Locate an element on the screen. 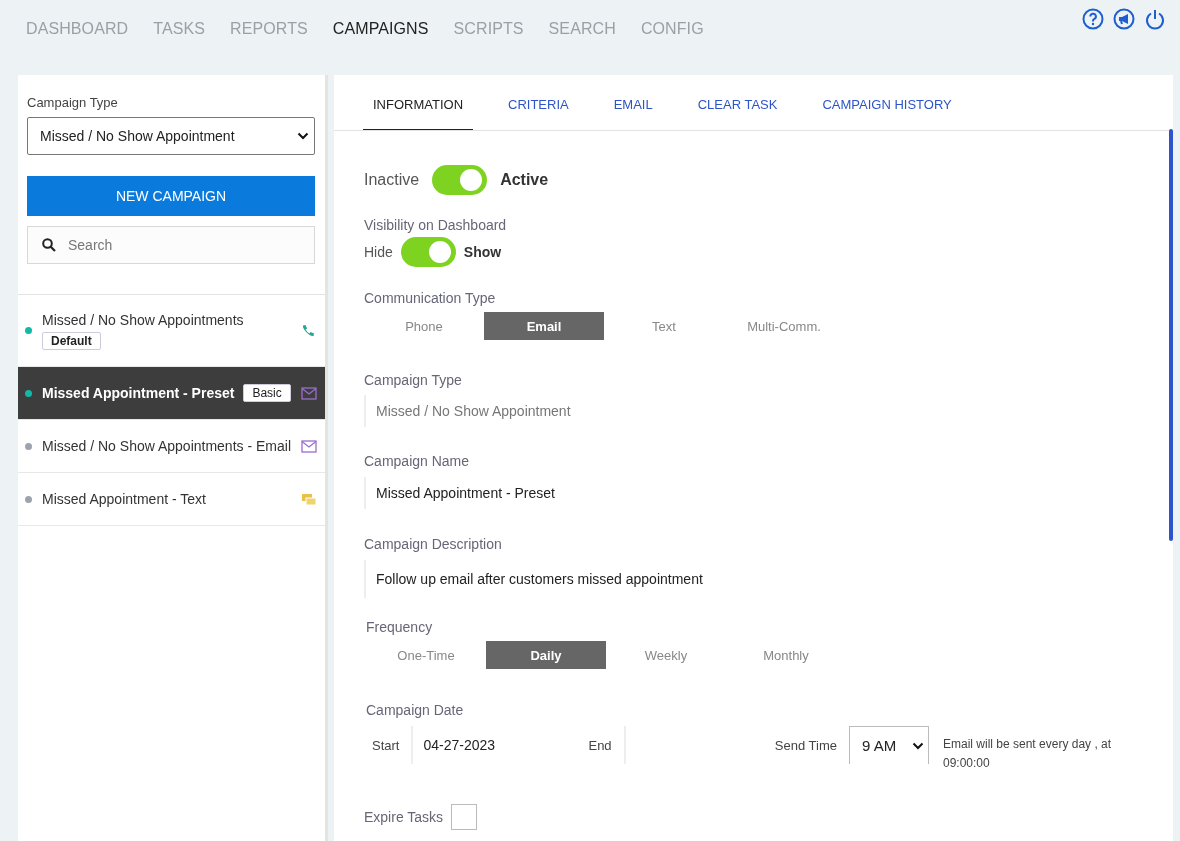 This screenshot has width=1180, height=841. campaign-badge: Basic is located at coordinates (267, 393).